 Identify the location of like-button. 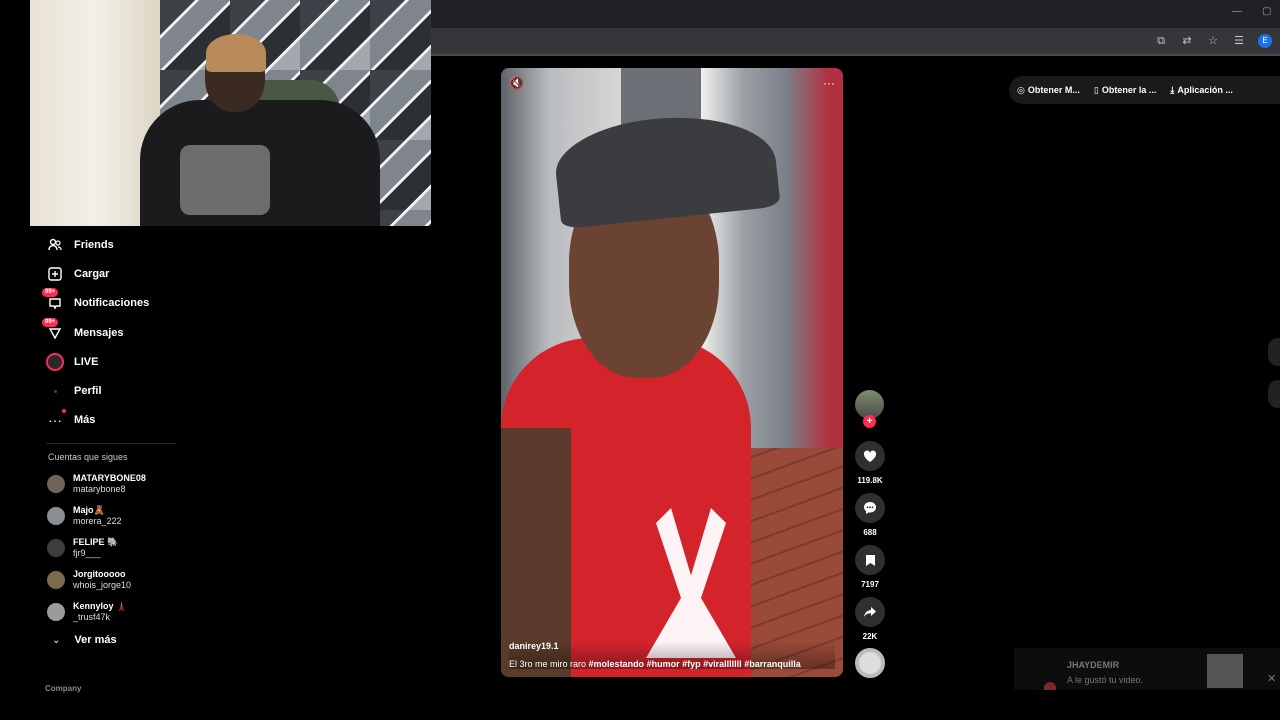
(870, 456).